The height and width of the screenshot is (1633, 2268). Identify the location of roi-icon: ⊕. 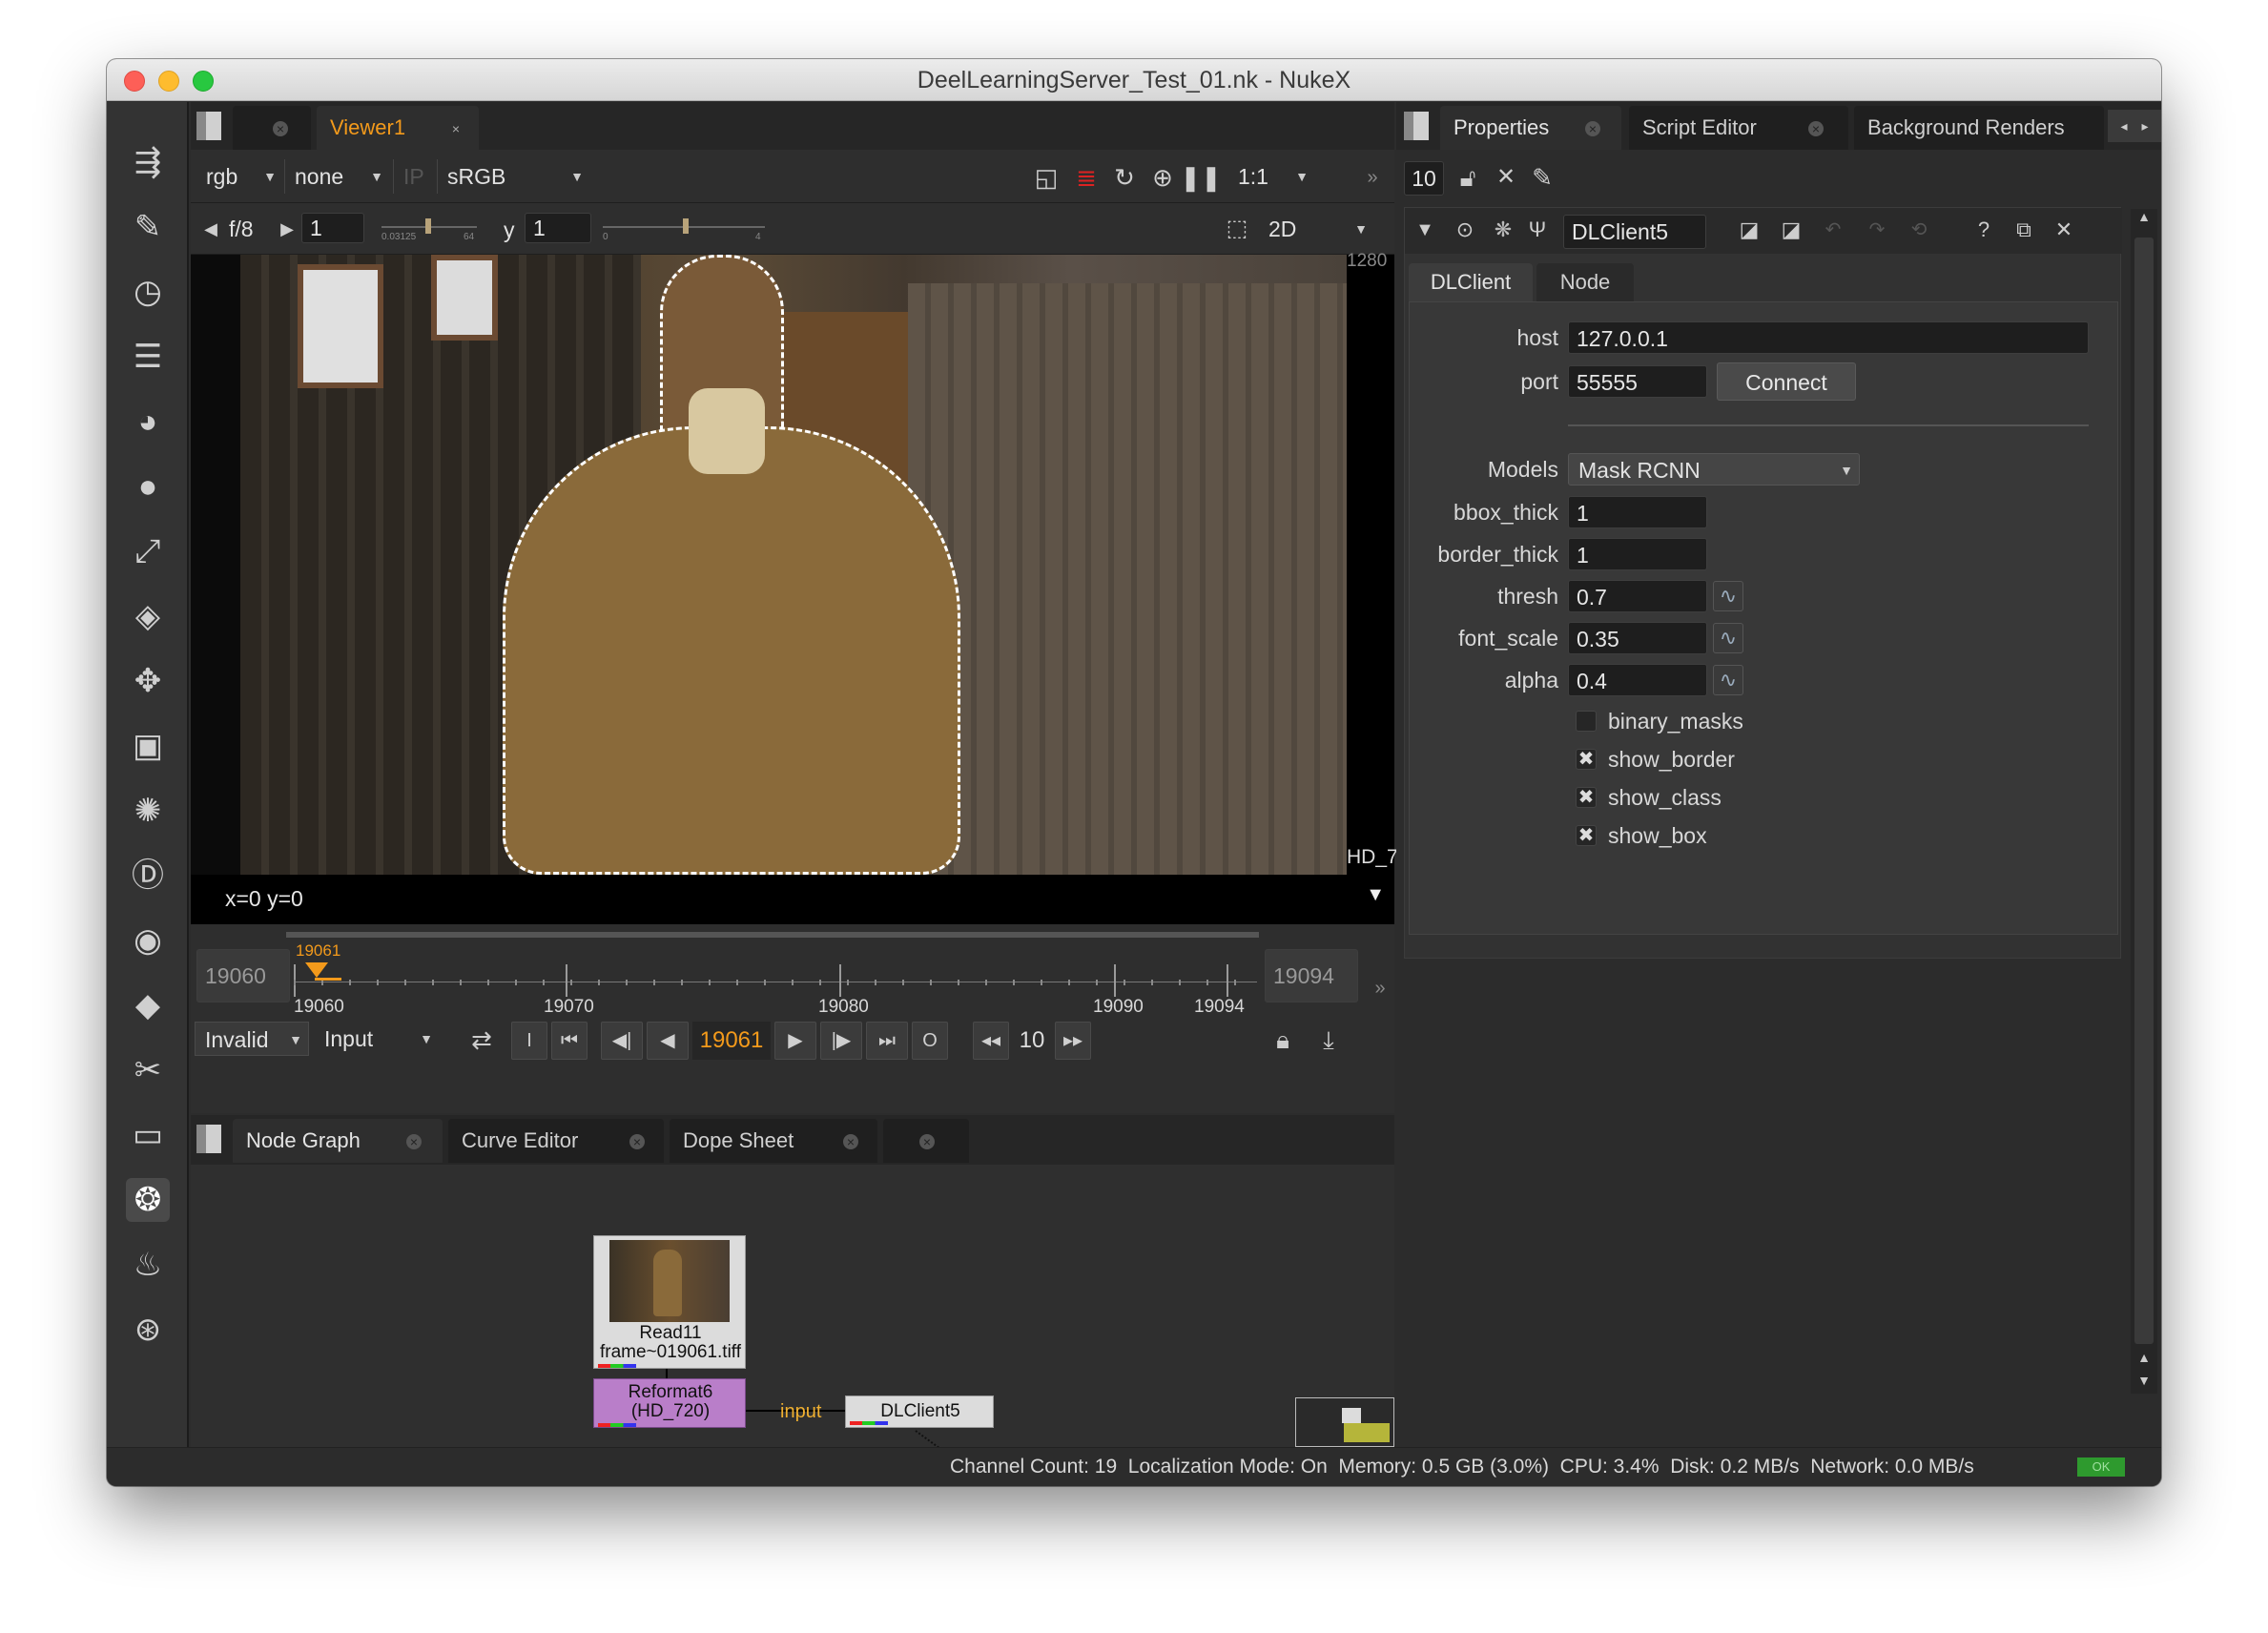
(1163, 178).